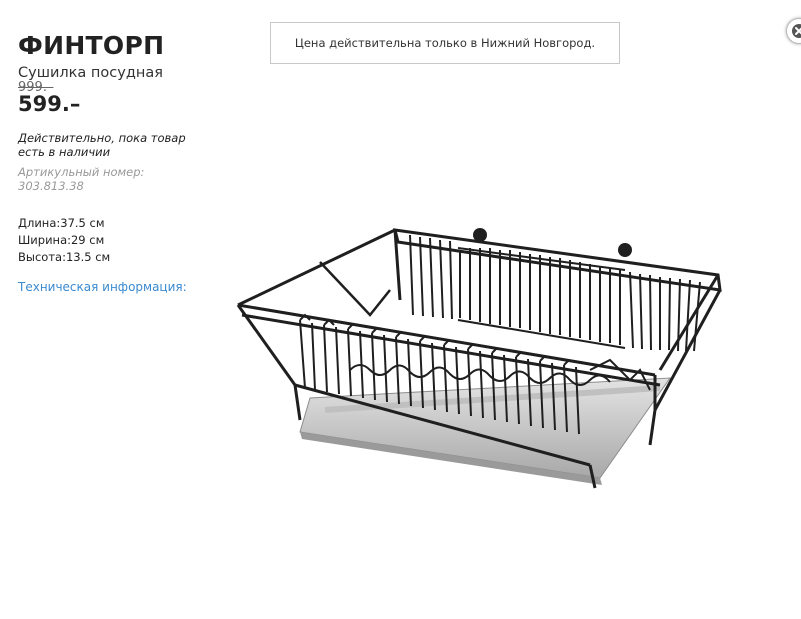  Describe the element at coordinates (90, 73) in the screenshot. I see `product-description: Сушилка посудная` at that location.